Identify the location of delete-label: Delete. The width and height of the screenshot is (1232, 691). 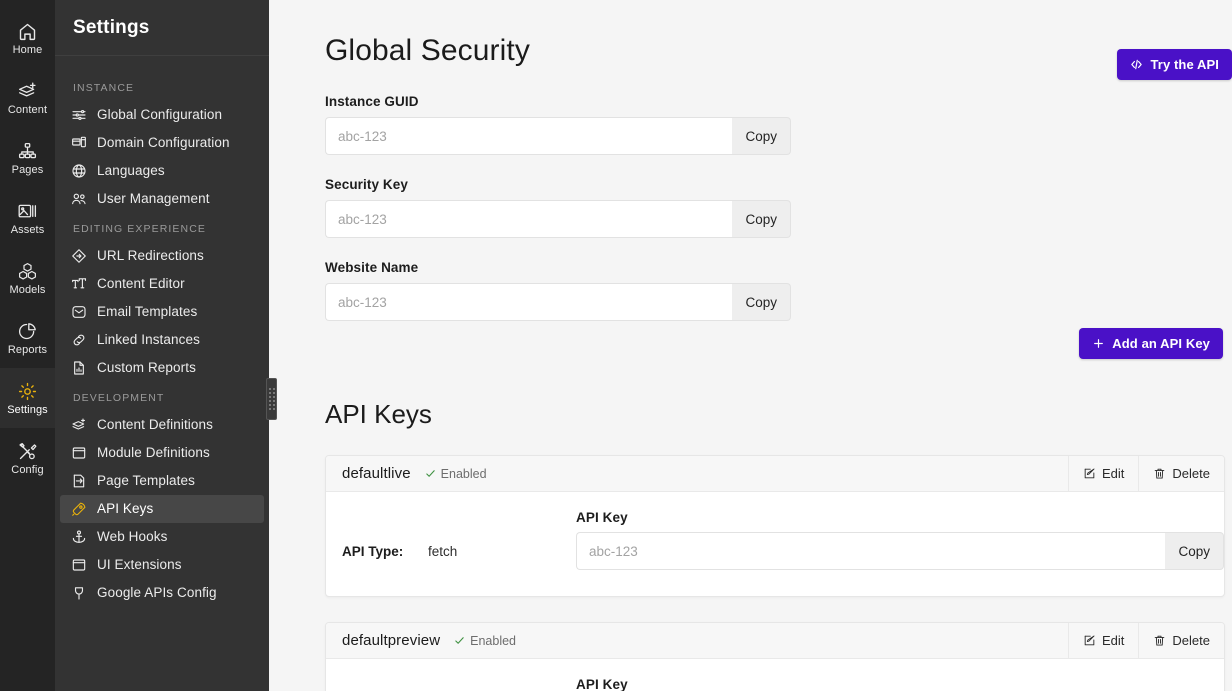
(1191, 473).